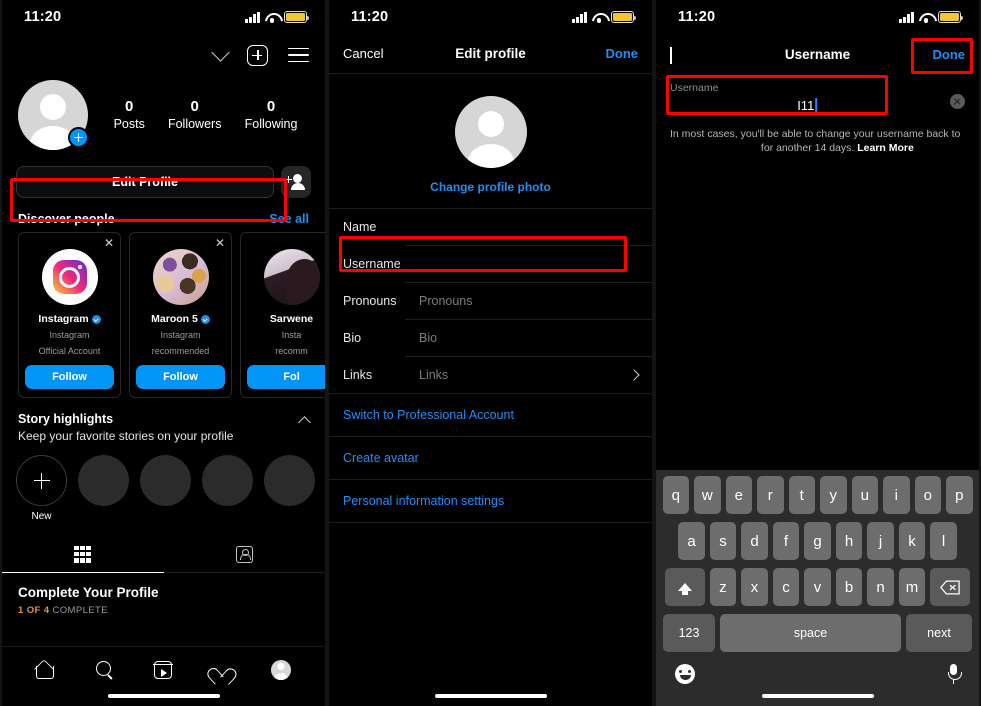  I want to click on search-icon, so click(105, 669).